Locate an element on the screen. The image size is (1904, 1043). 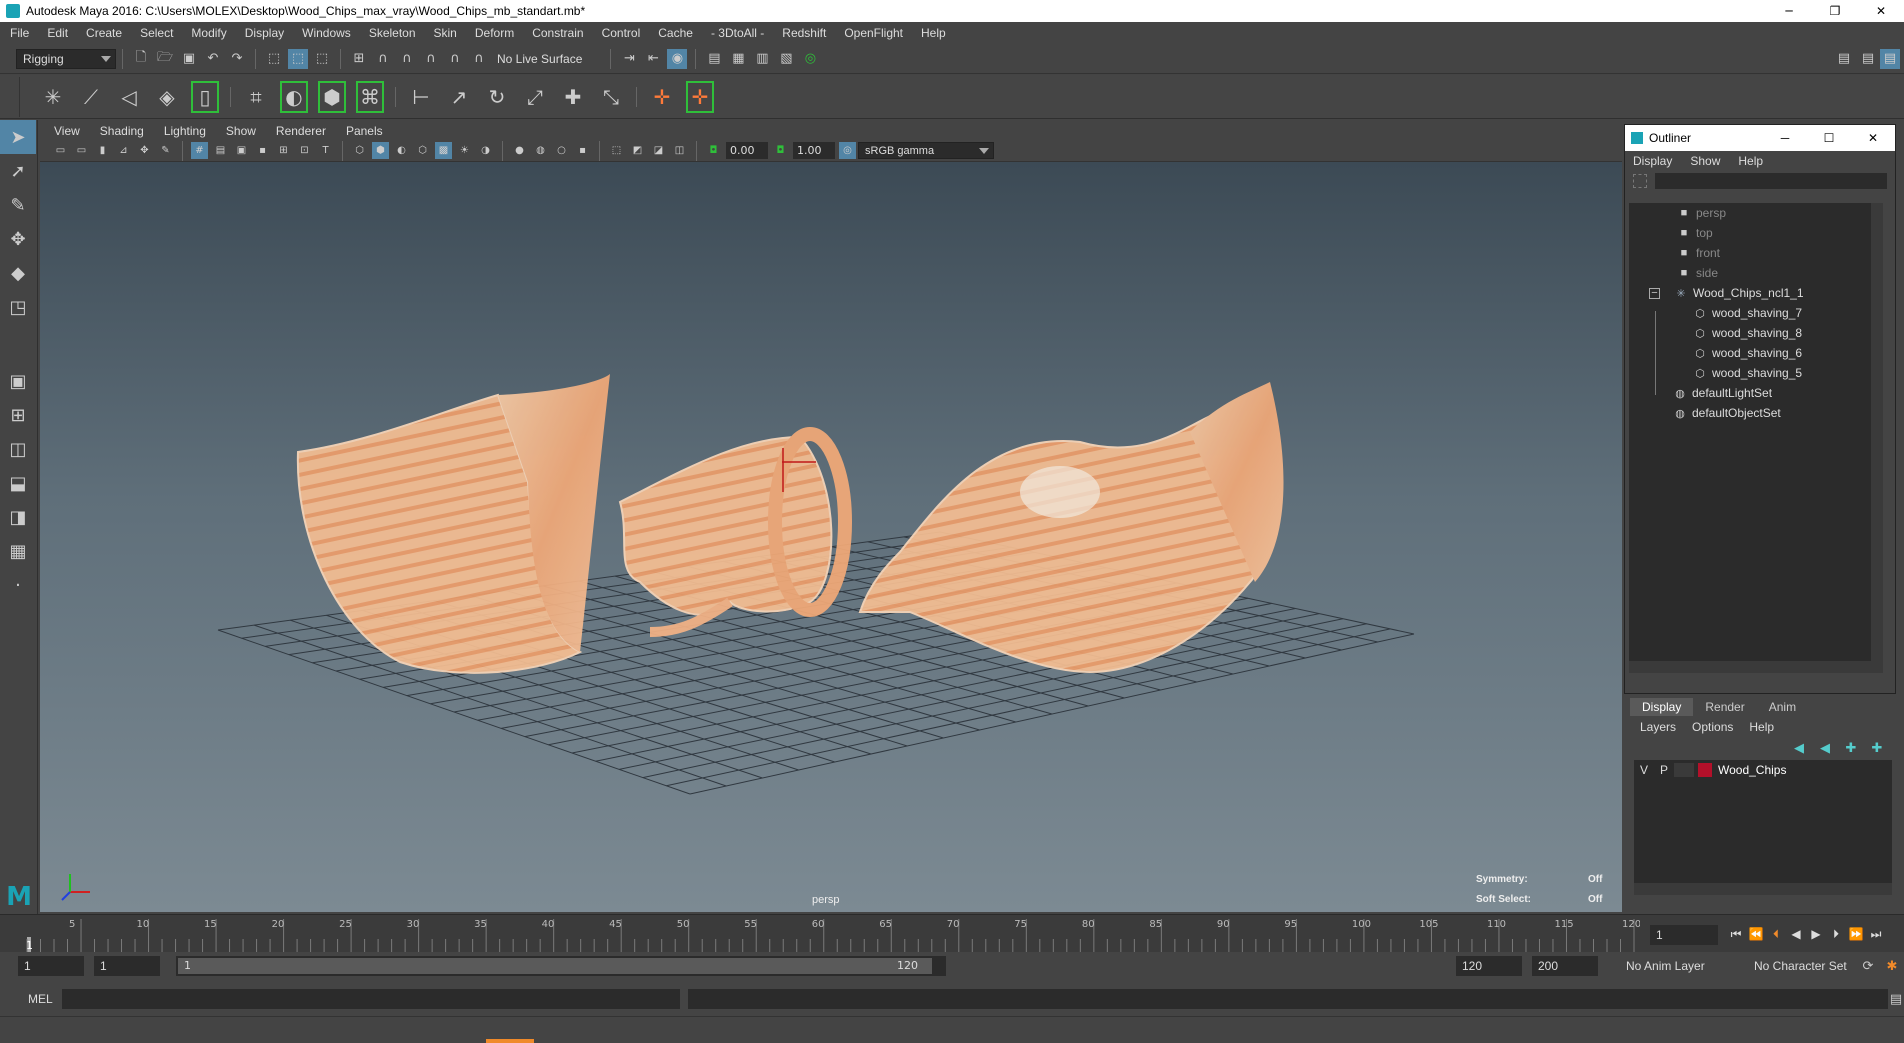
list-item: − ✳ Wood_Chips_ncl1_1 is located at coordinates (1756, 293).